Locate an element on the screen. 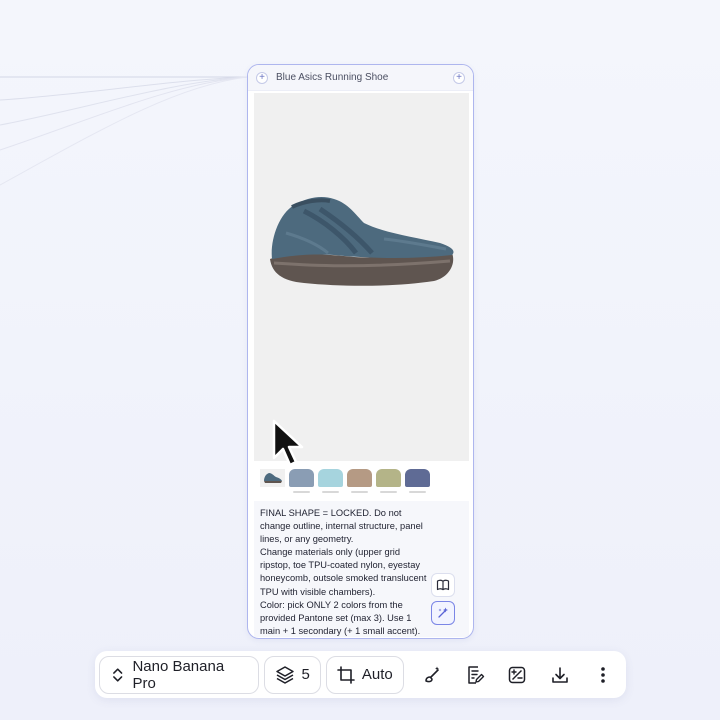 The image size is (720, 720). add-input-icon: + is located at coordinates (262, 77).